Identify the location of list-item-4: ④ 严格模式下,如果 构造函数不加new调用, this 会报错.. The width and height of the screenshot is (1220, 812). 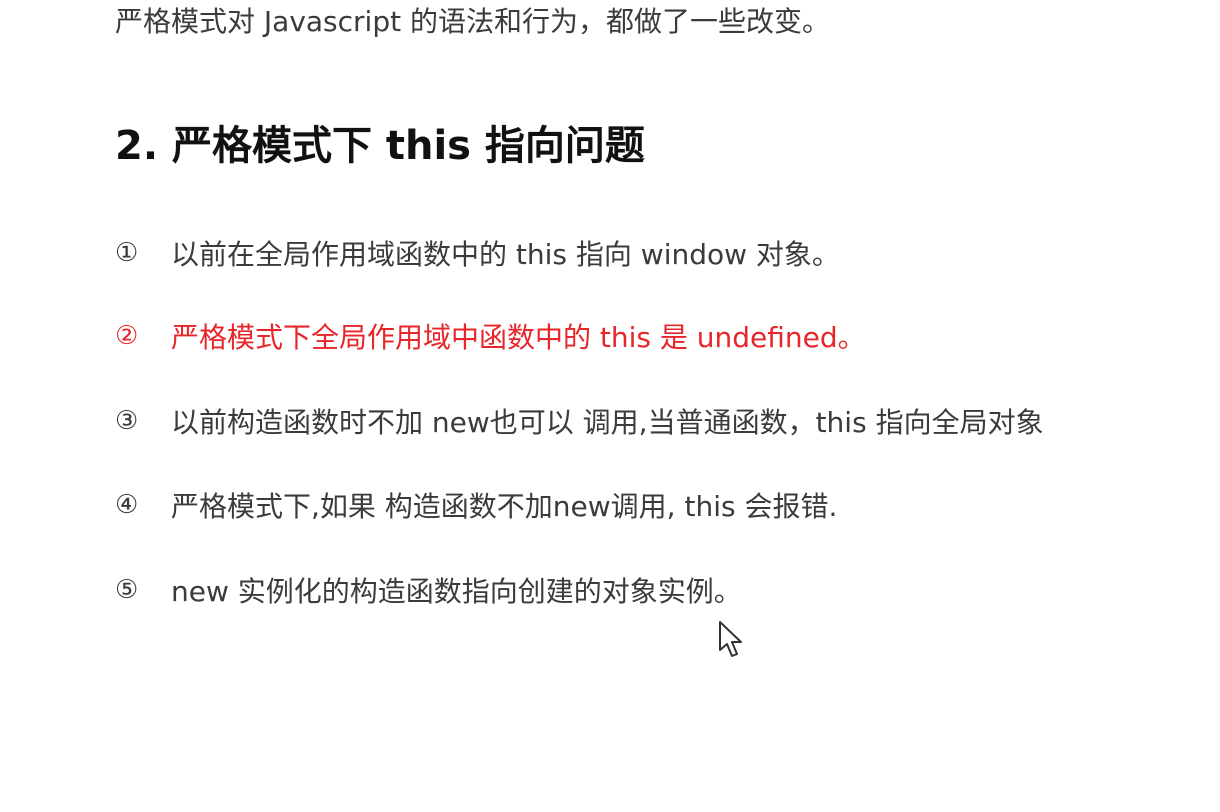
(476, 505).